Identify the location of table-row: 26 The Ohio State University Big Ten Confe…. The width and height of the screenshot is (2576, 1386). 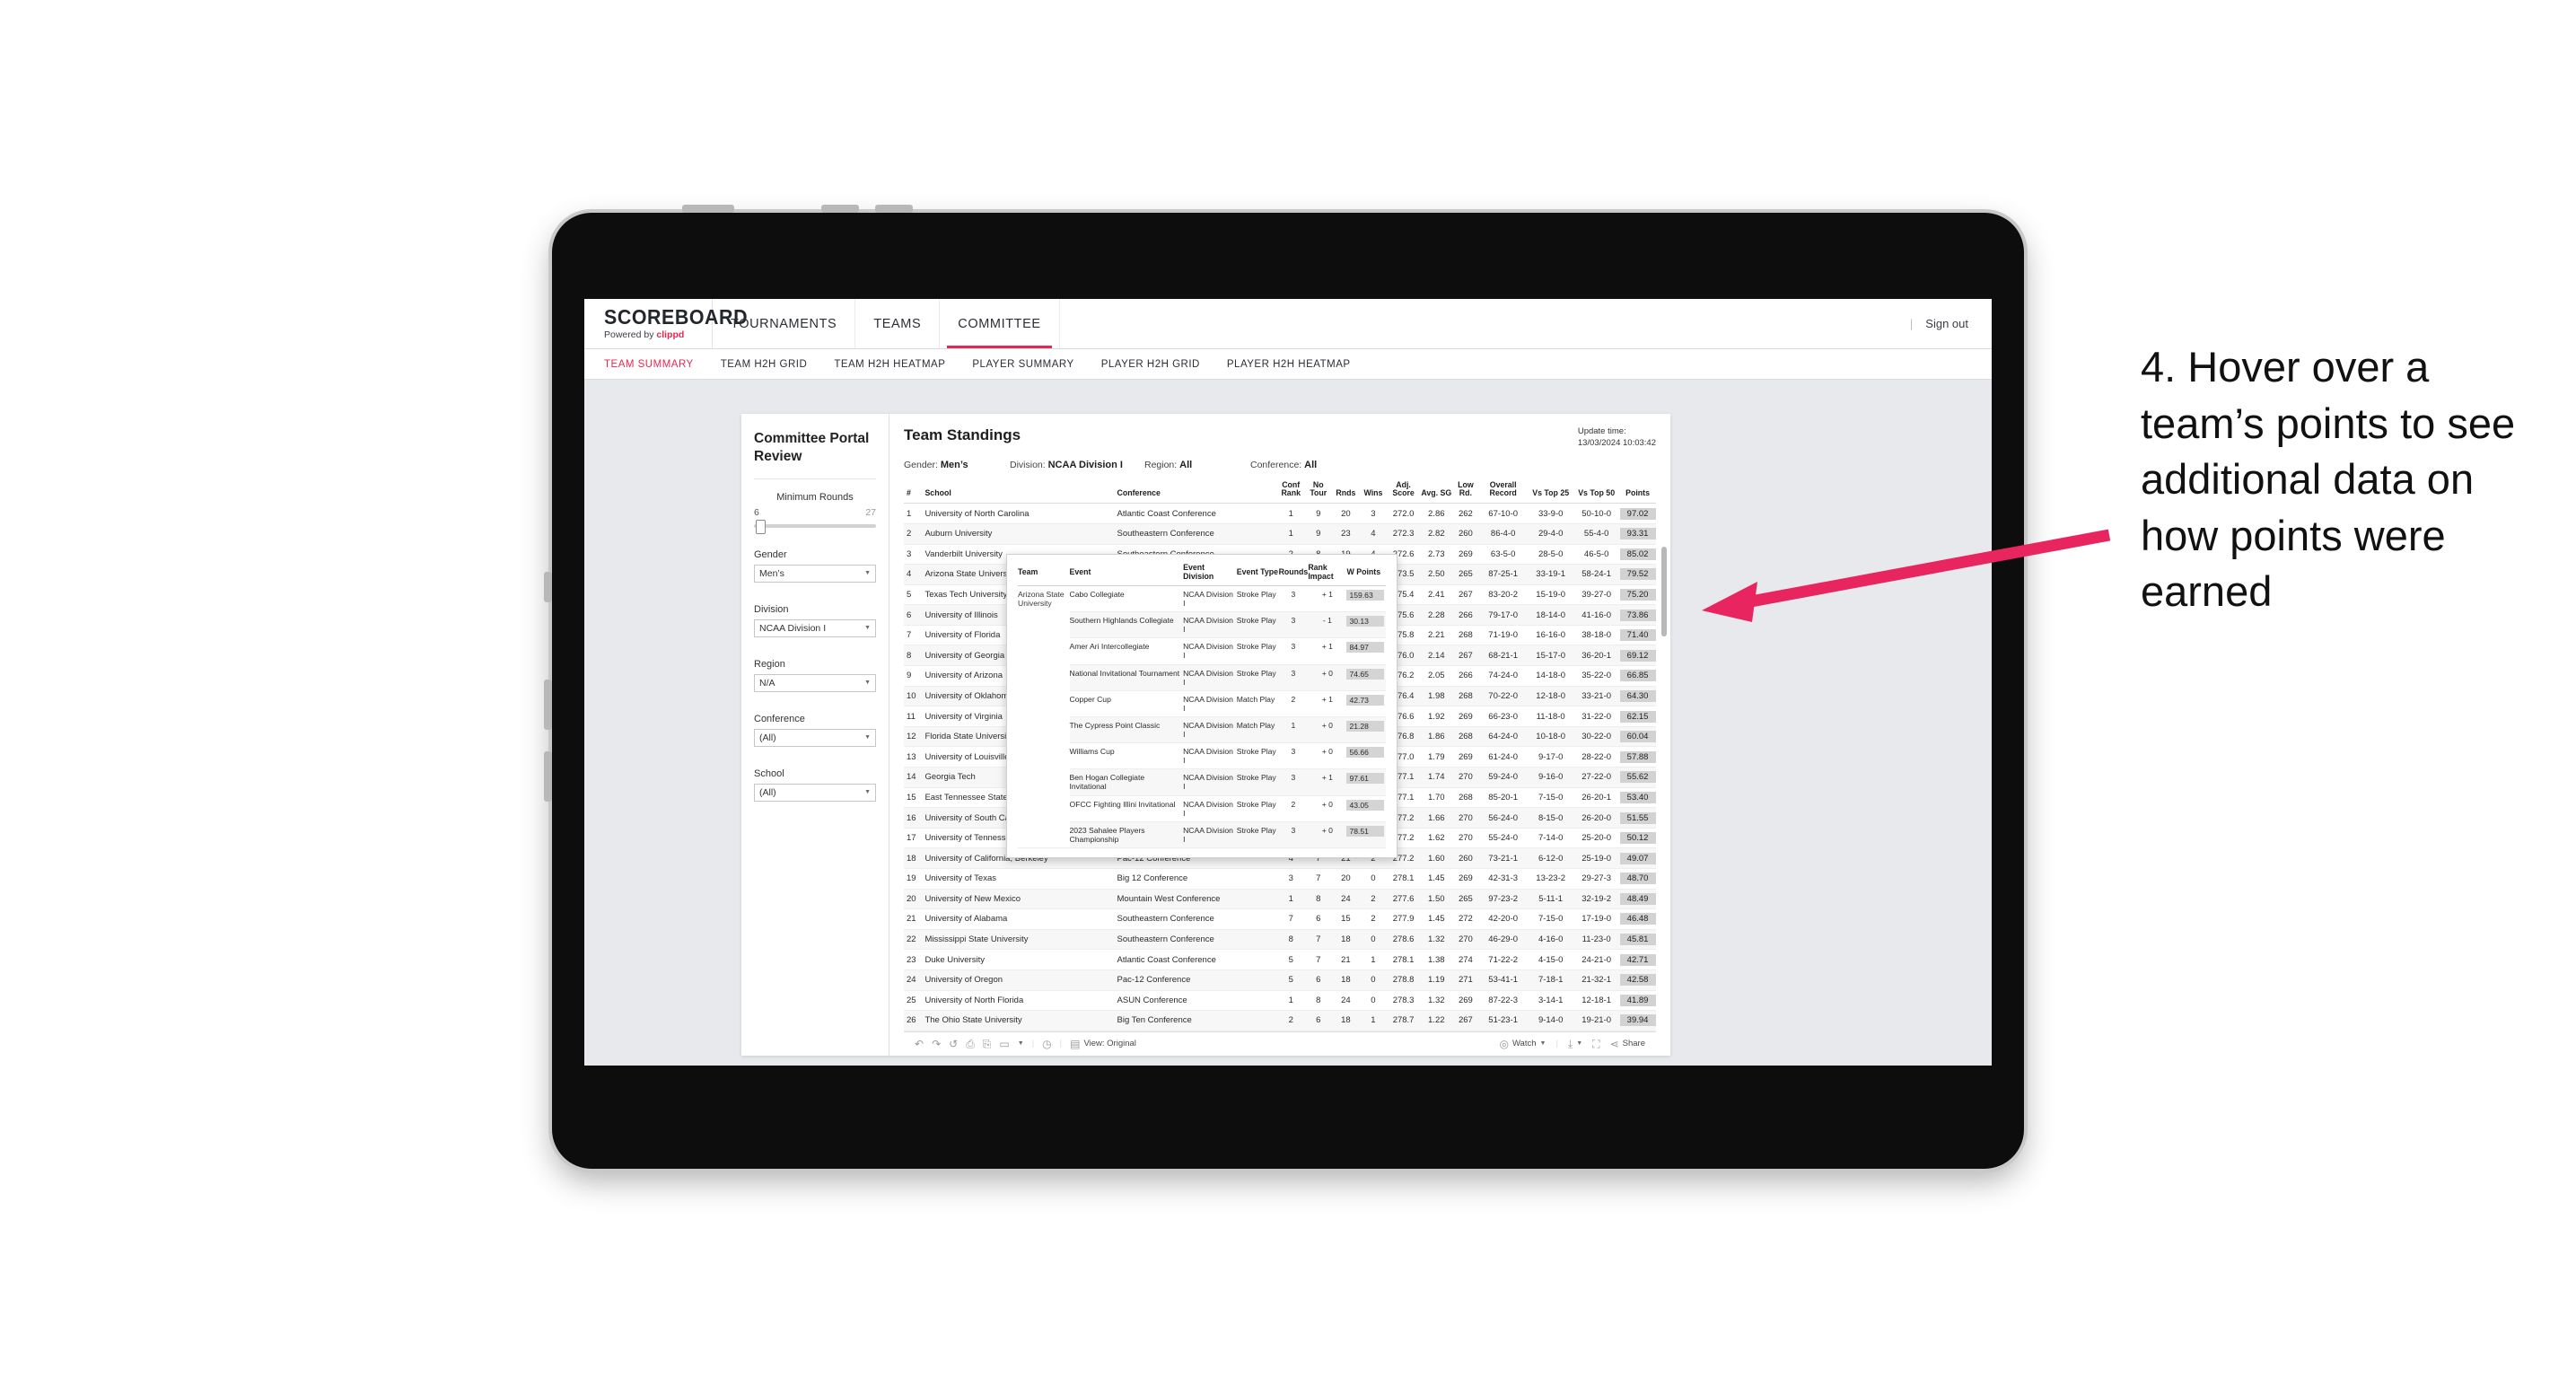
(1280, 1021).